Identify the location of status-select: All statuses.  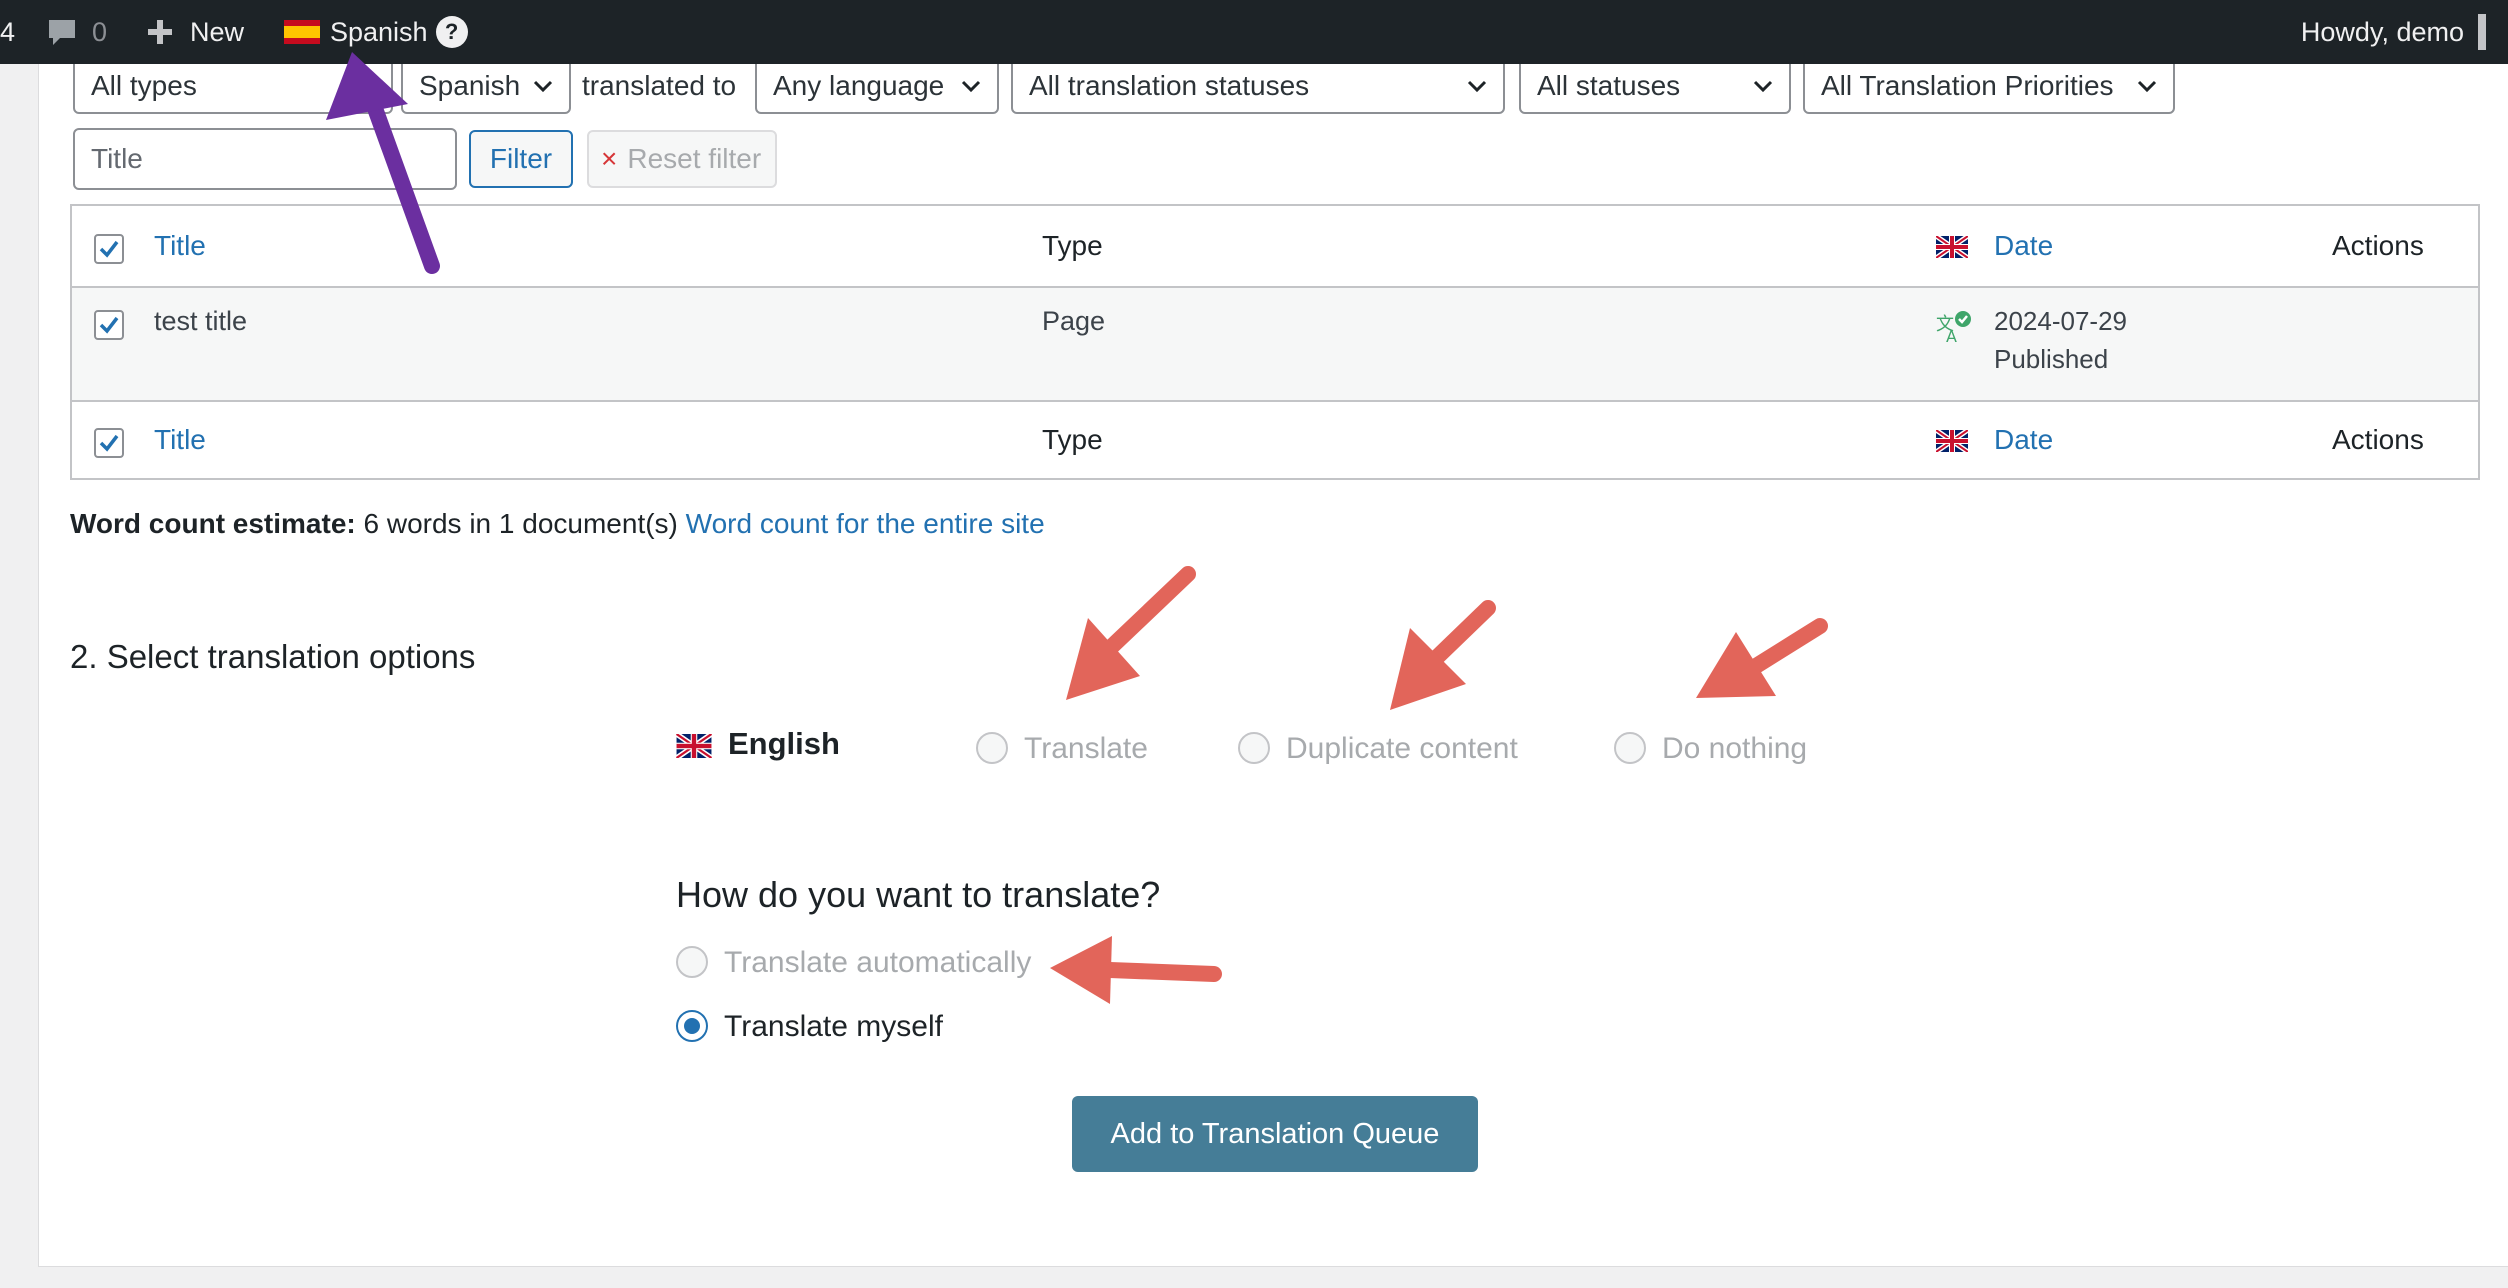
(1655, 86).